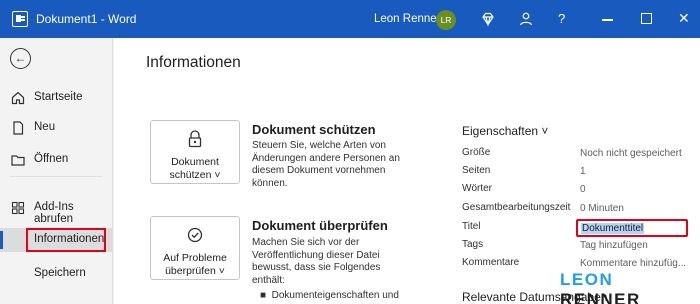 Image resolution: width=700 pixels, height=304 pixels. What do you see at coordinates (477, 188) in the screenshot?
I see `prop-label-words: Wörter` at bounding box center [477, 188].